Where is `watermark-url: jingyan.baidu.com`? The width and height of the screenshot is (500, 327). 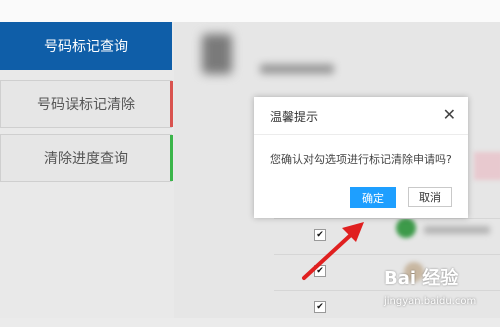
watermark-url: jingyan.baidu.com is located at coordinates (430, 301).